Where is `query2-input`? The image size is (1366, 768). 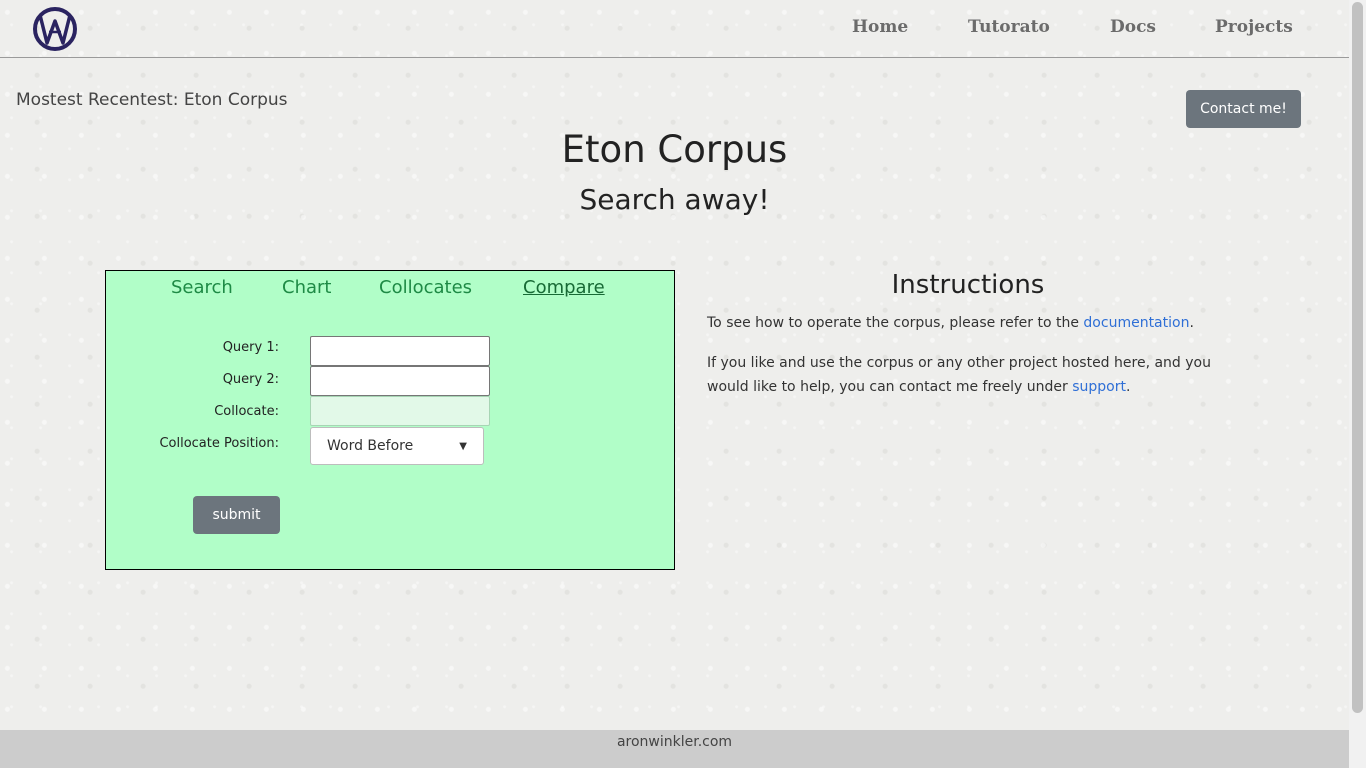 query2-input is located at coordinates (400, 381).